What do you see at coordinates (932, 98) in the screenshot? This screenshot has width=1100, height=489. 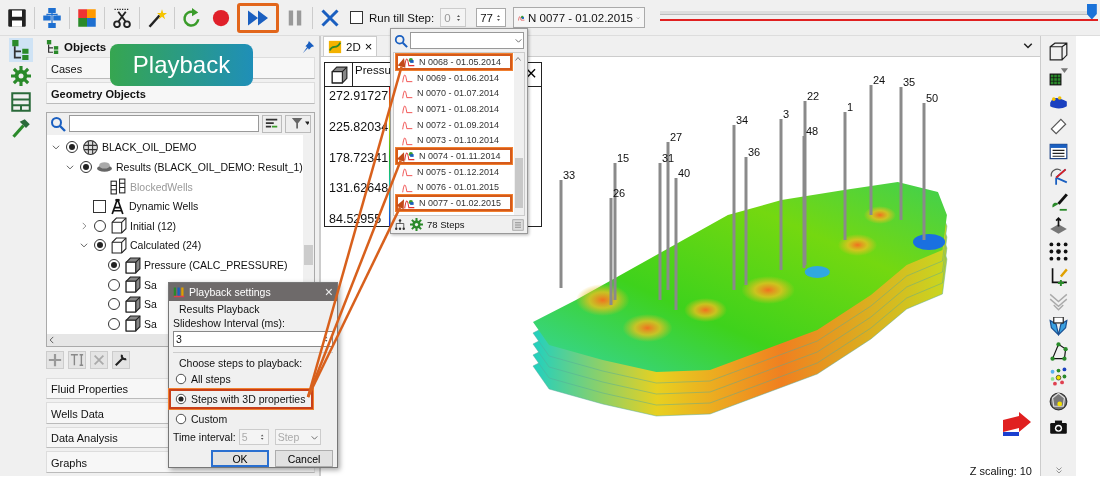 I see `well-label: 50` at bounding box center [932, 98].